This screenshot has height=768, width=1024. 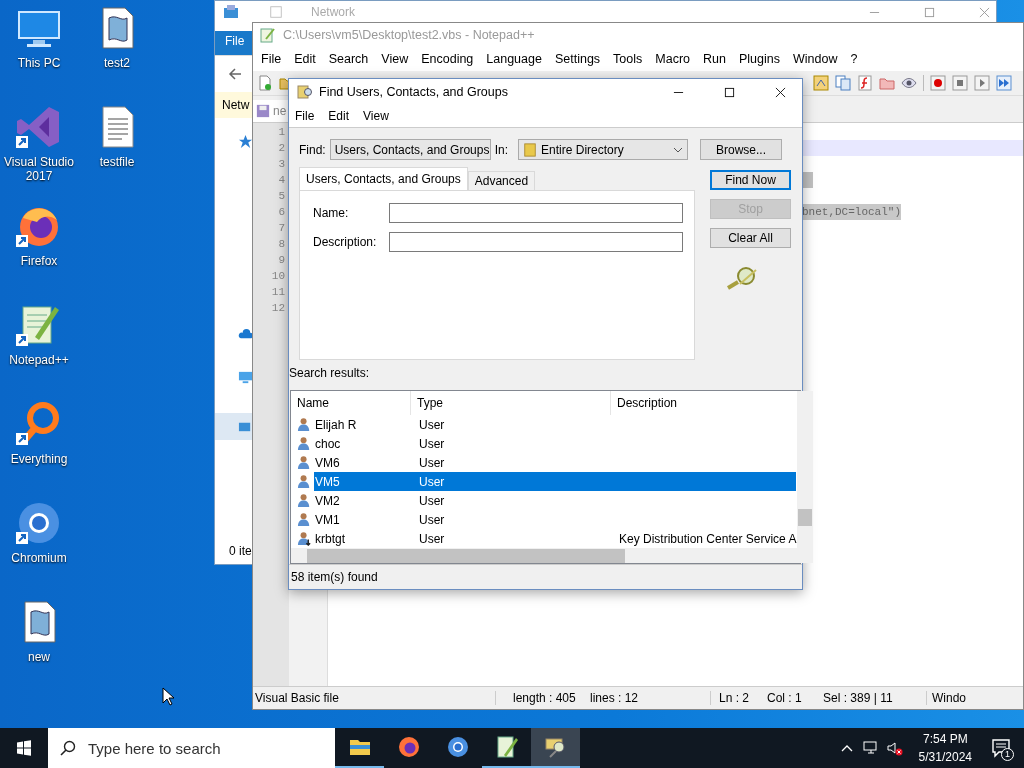 I want to click on function-icon, so click(x=865, y=83).